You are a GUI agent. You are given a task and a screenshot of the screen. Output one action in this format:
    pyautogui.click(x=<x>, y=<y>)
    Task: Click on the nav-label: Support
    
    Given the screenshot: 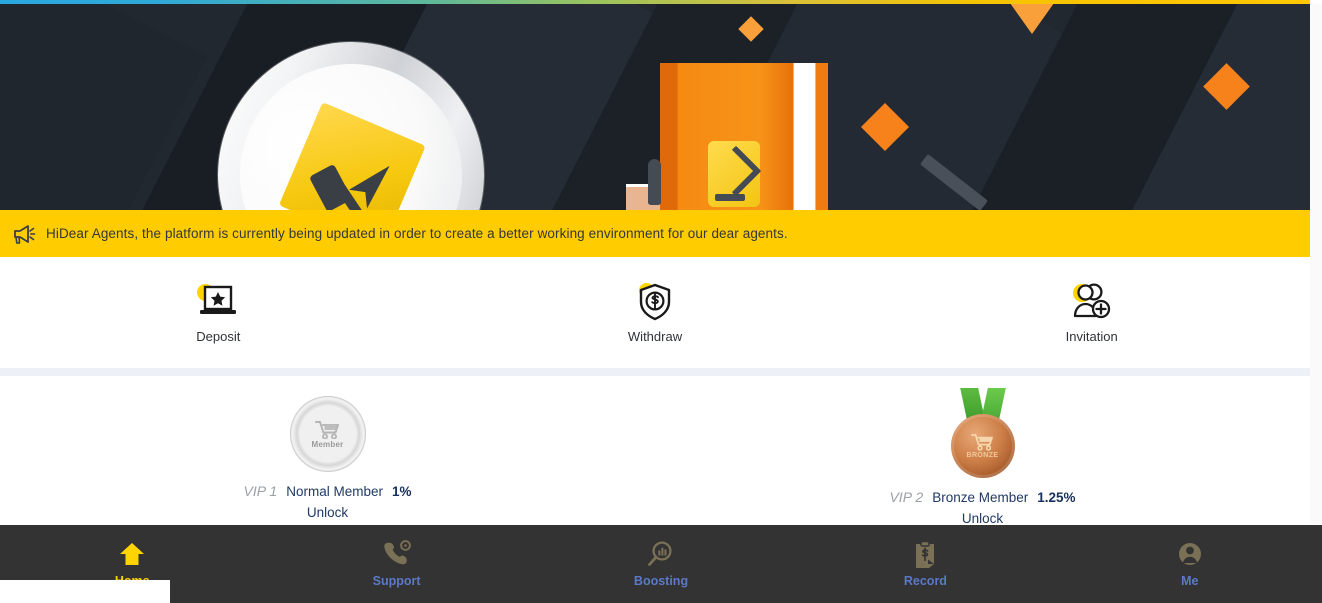 What is the action you would take?
    pyautogui.click(x=396, y=581)
    